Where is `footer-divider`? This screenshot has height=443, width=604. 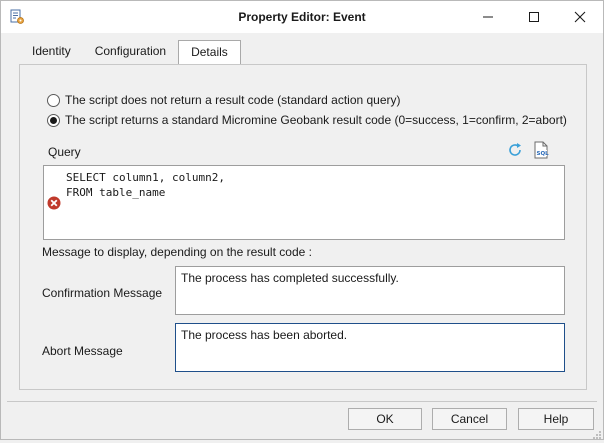 footer-divider is located at coordinates (302, 401).